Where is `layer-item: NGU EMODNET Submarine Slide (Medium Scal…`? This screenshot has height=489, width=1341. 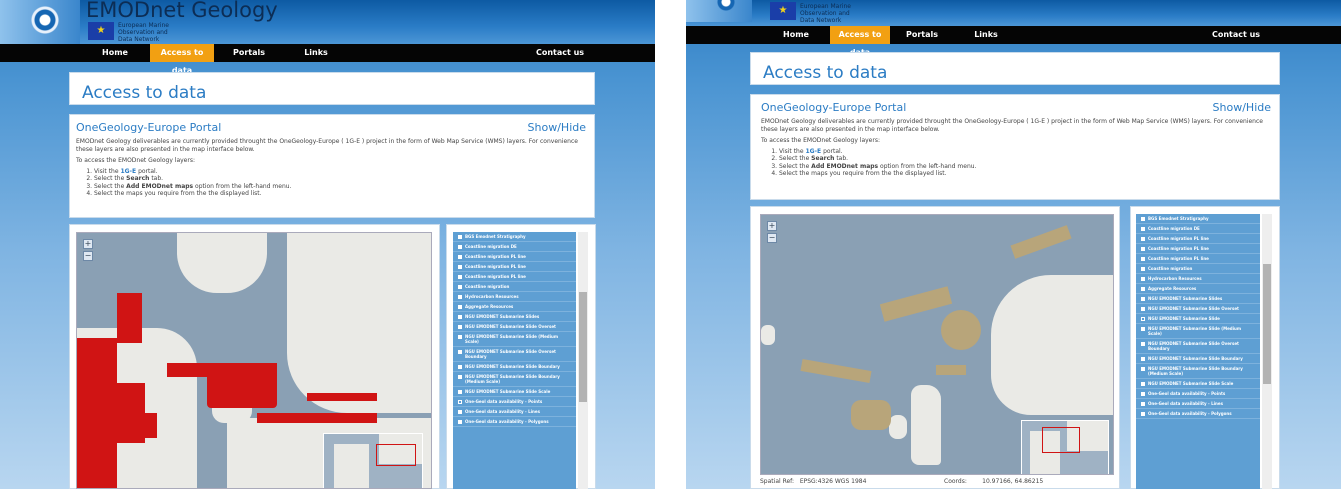 layer-item: NGU EMODNET Submarine Slide (Medium Scal… is located at coordinates (1198, 331).